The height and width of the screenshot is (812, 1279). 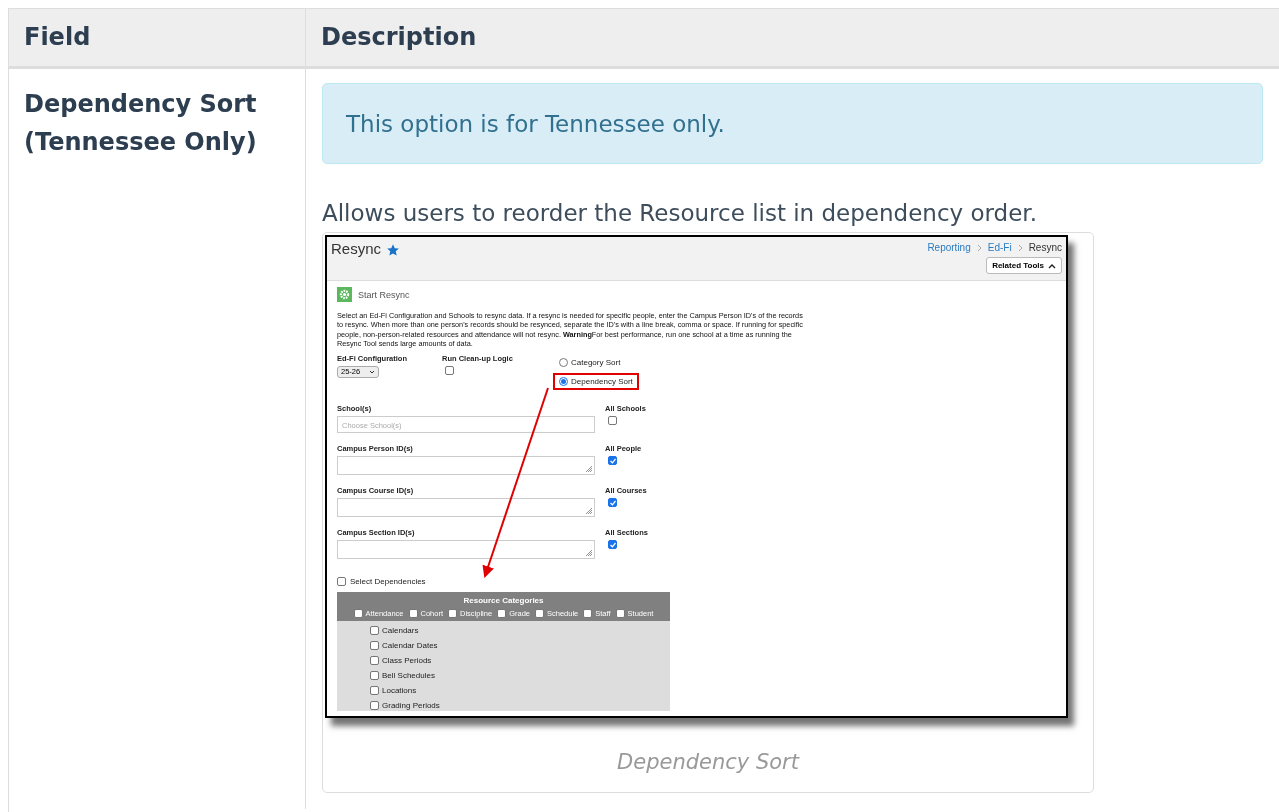 I want to click on breadcrumb-link: Resync, so click(x=1045, y=247).